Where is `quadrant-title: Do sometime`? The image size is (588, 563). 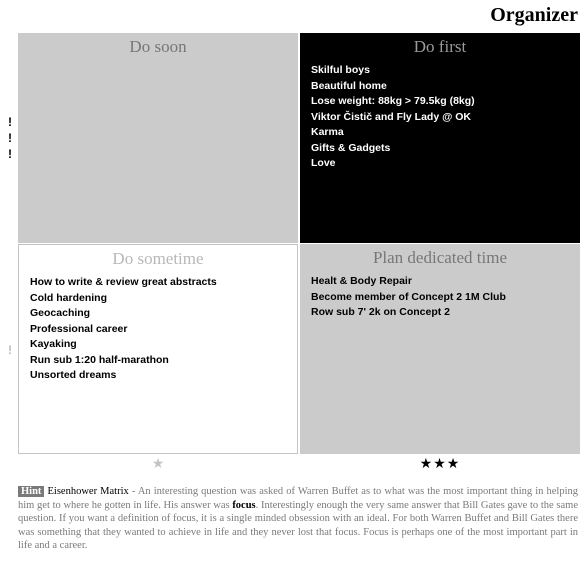 quadrant-title: Do sometime is located at coordinates (158, 258).